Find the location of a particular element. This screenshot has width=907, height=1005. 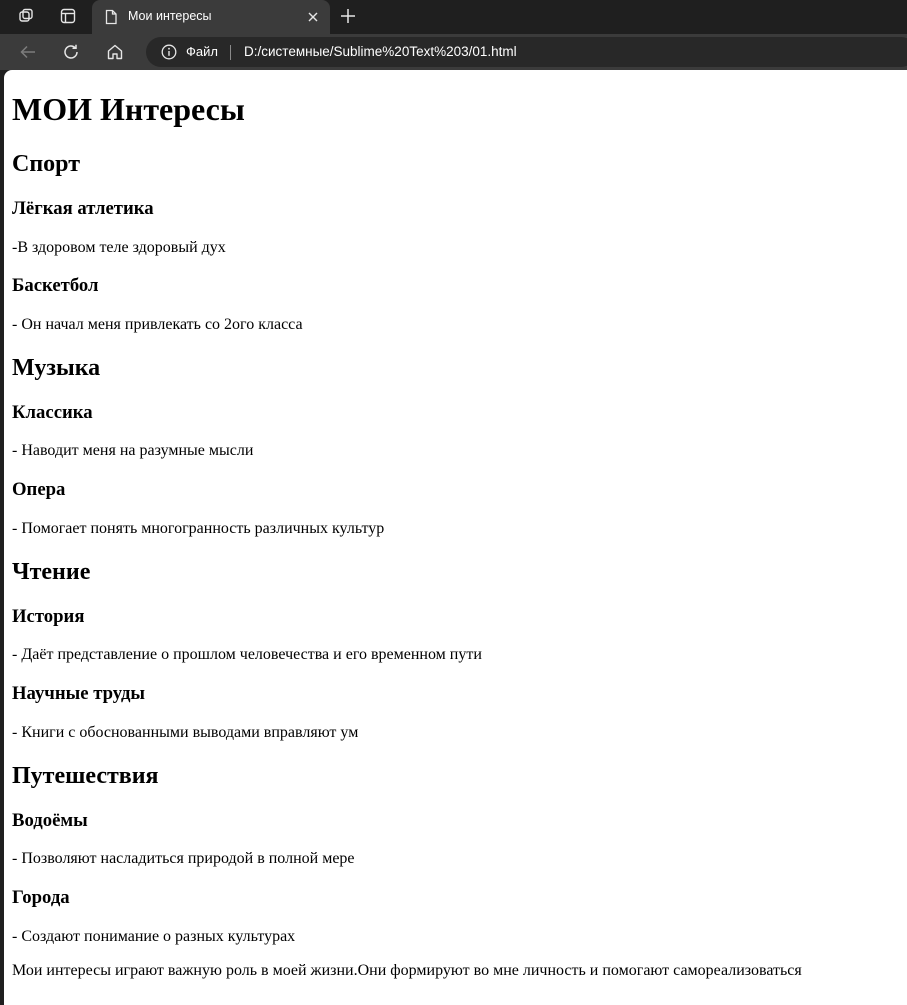

home-icon is located at coordinates (115, 52).